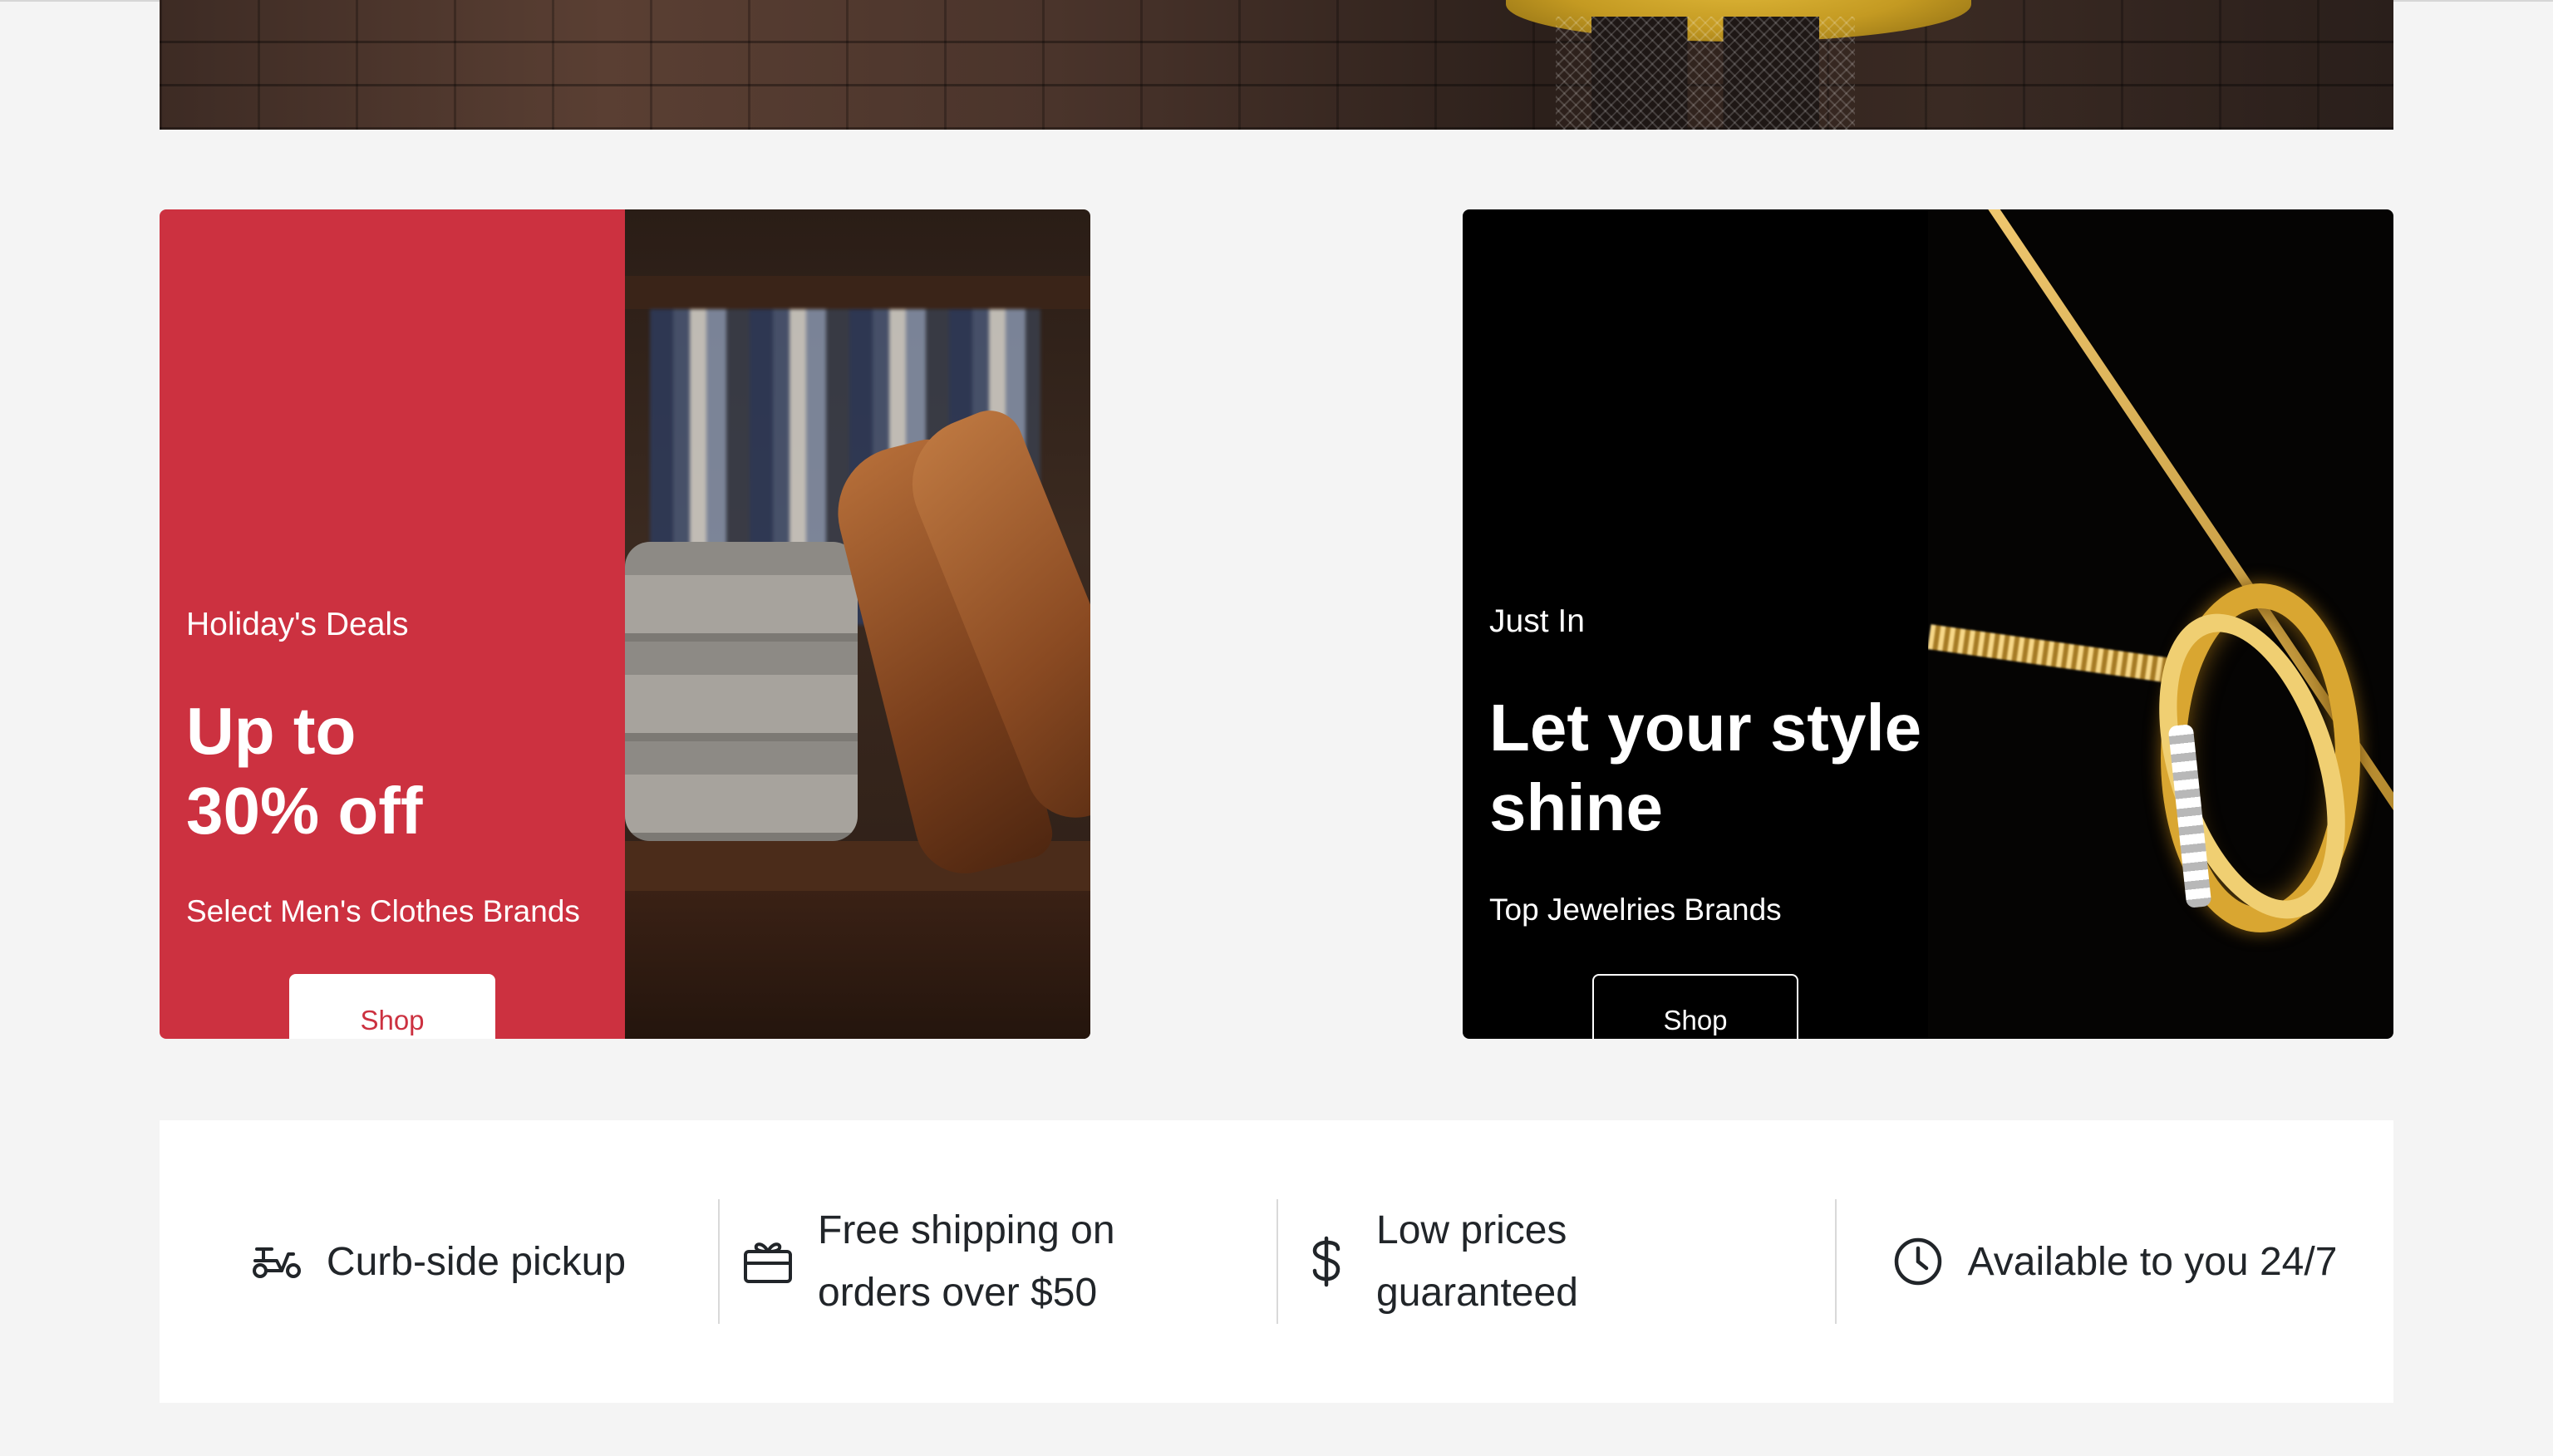 This screenshot has height=1456, width=2553. Describe the element at coordinates (392, 1006) in the screenshot. I see `shop-button-mens: Shop` at that location.